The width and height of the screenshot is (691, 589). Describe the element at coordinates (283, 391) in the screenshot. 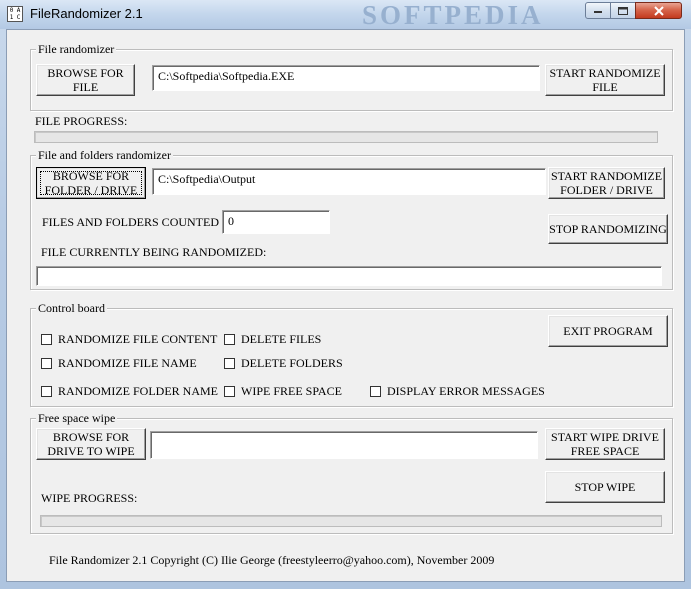

I see `checkbox-wipe-free-space: WIPE FREE SPACE` at that location.